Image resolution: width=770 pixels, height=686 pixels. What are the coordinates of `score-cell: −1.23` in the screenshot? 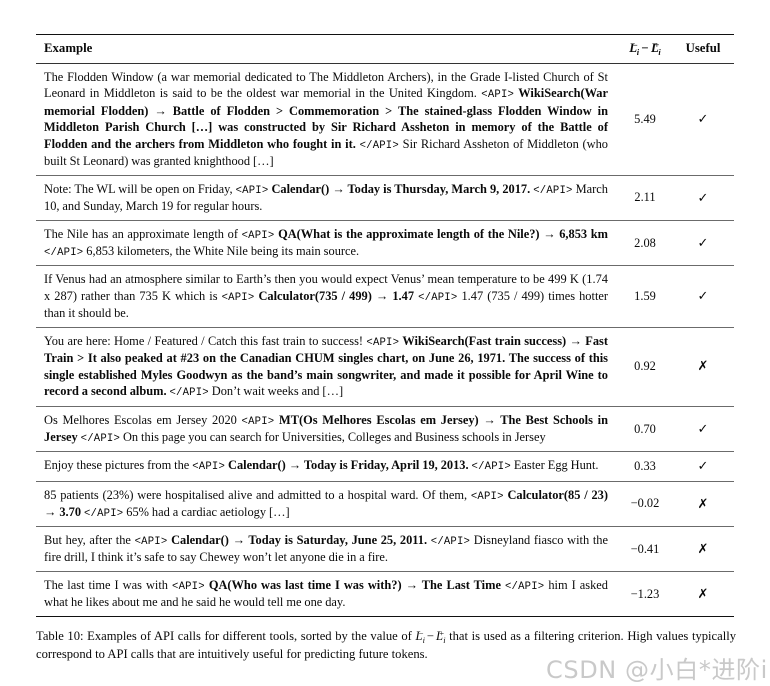 It's located at (645, 593).